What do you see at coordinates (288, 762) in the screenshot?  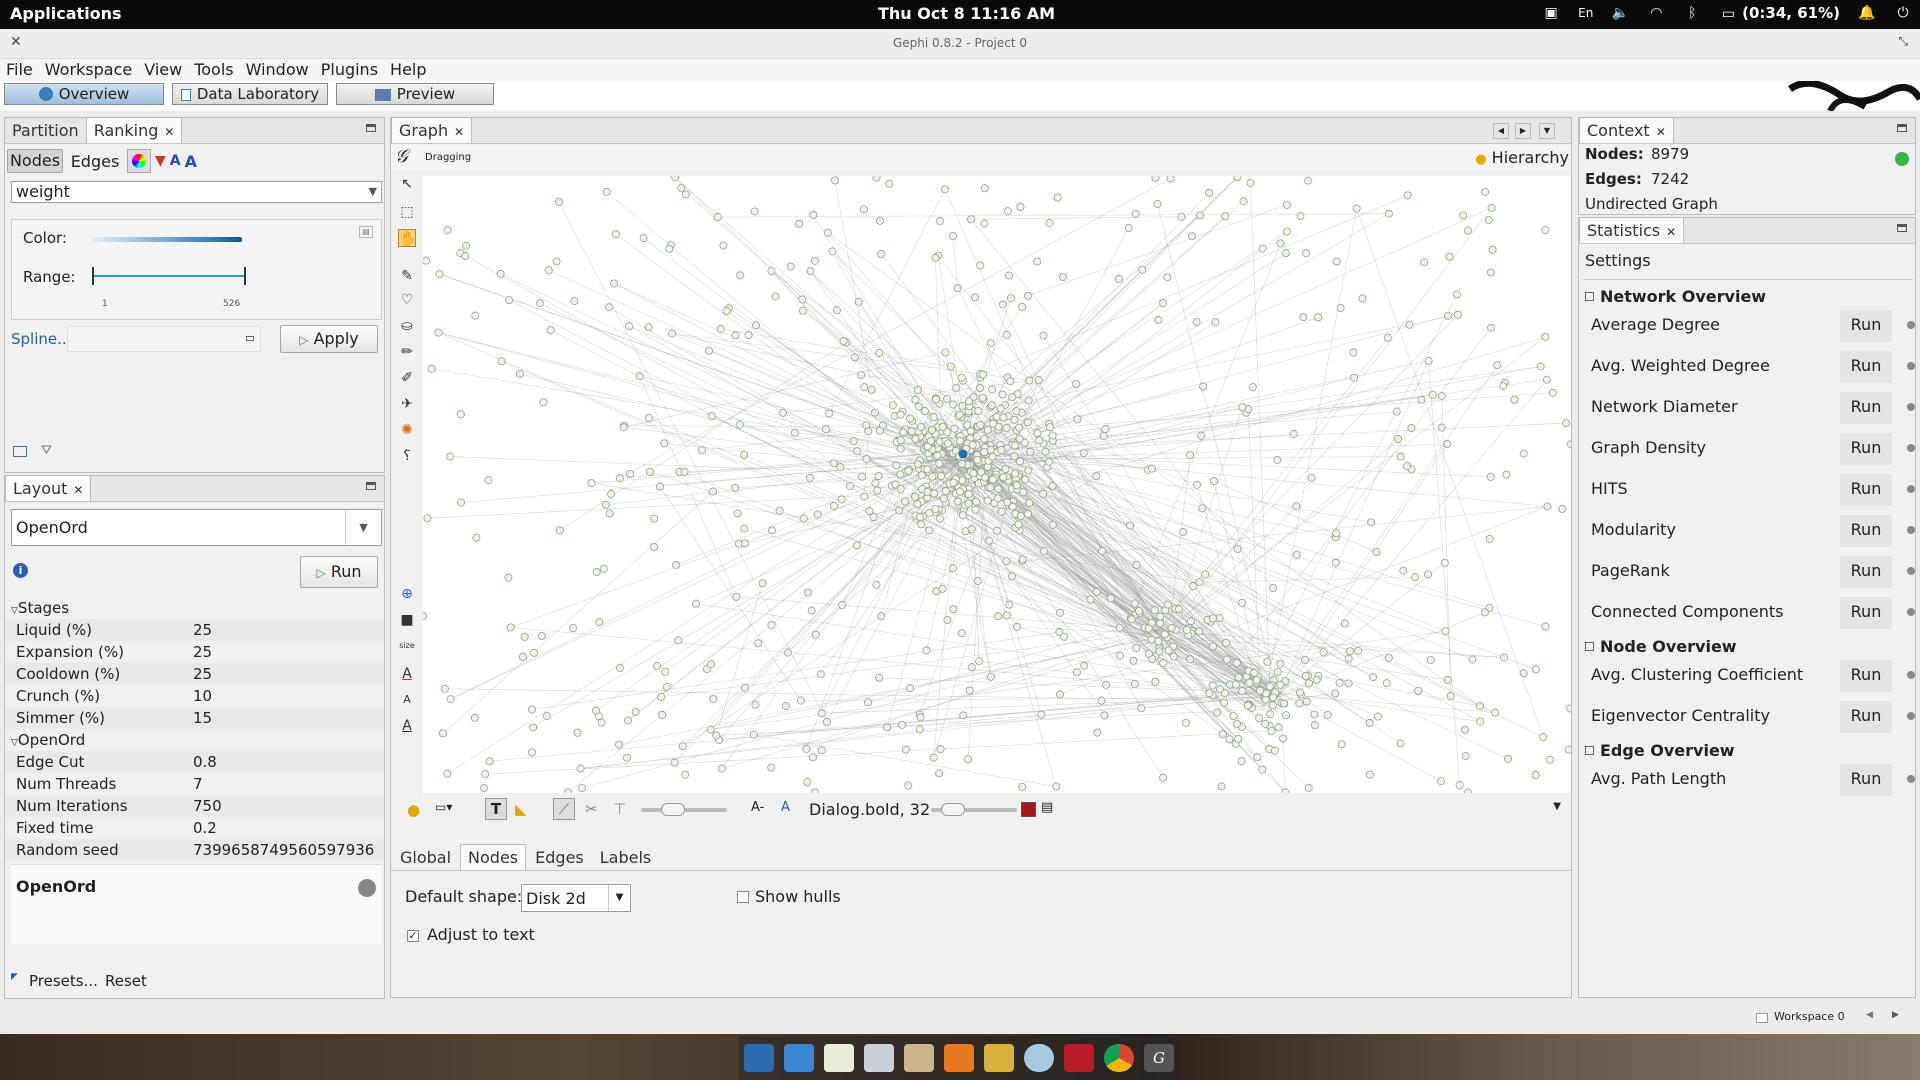 I see `property-value: 0.8` at bounding box center [288, 762].